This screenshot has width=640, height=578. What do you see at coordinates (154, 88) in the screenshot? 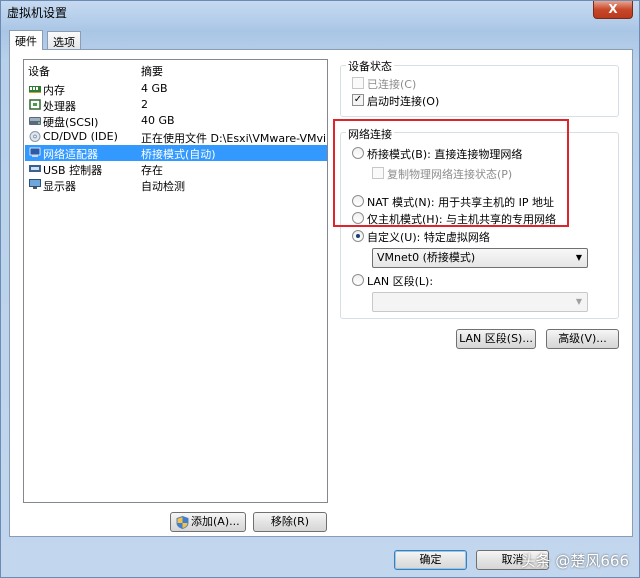
I see `device-summary: 4 GB` at bounding box center [154, 88].